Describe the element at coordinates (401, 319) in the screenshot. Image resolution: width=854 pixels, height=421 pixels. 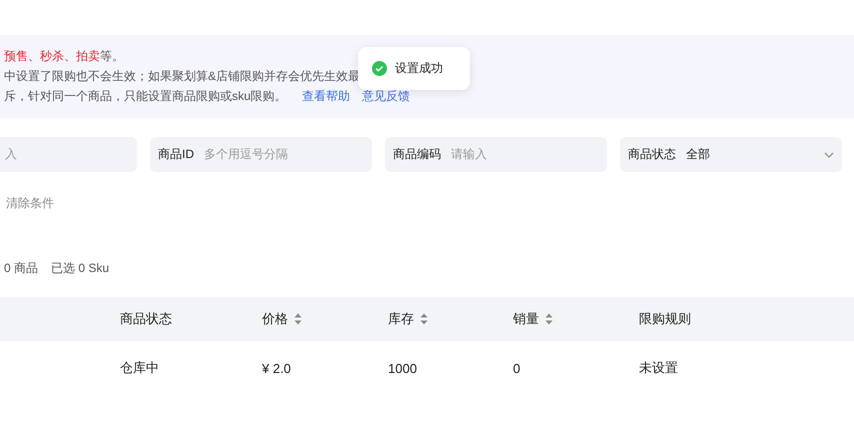
I see `column-header: 库存` at that location.